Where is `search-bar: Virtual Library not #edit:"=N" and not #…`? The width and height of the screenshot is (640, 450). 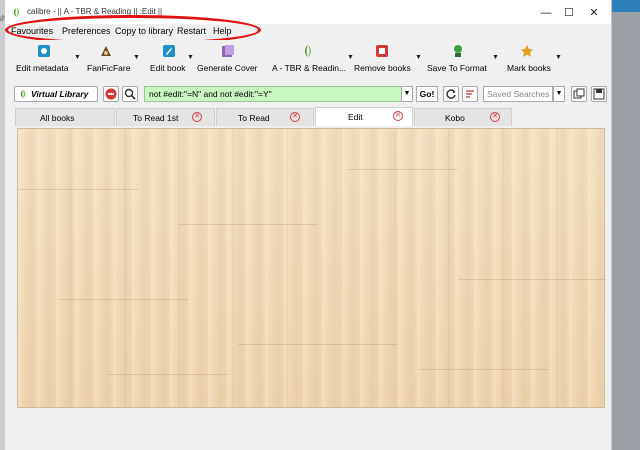
search-bar: Virtual Library not #edit:"=N" and not #… is located at coordinates (308, 94).